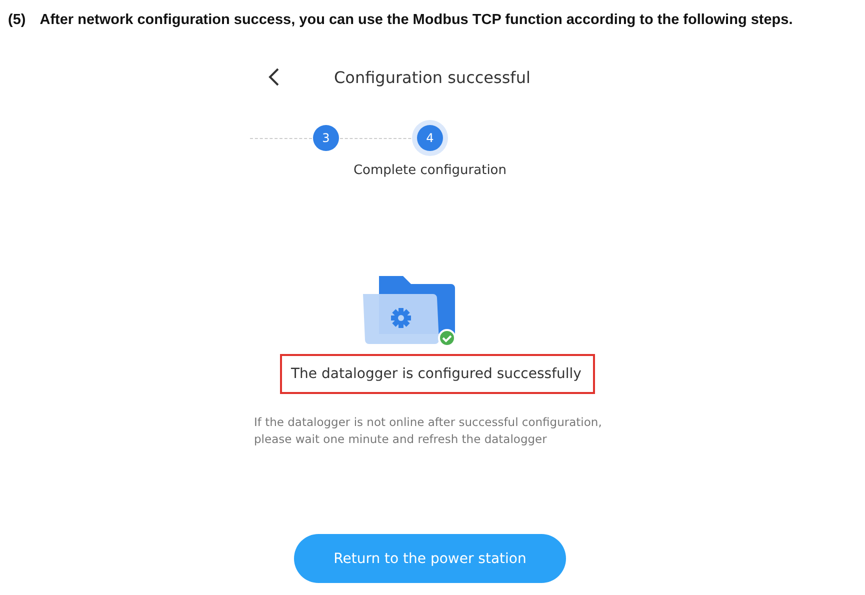  What do you see at coordinates (430, 170) in the screenshot?
I see `step-label: Complete configuration` at bounding box center [430, 170].